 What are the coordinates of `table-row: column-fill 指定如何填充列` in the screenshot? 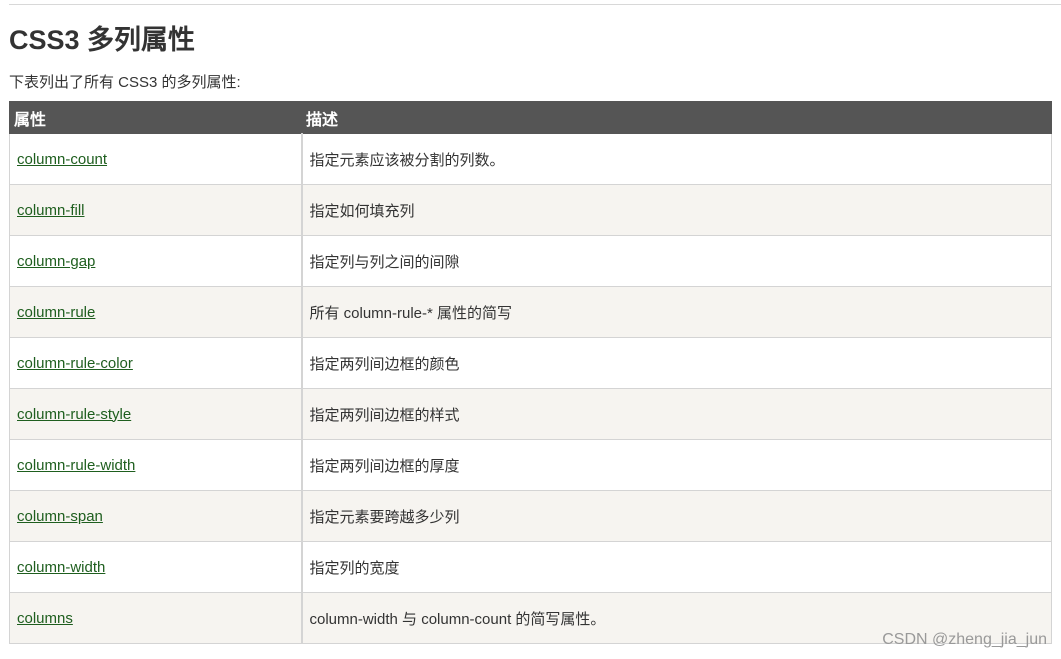 It's located at (530, 210).